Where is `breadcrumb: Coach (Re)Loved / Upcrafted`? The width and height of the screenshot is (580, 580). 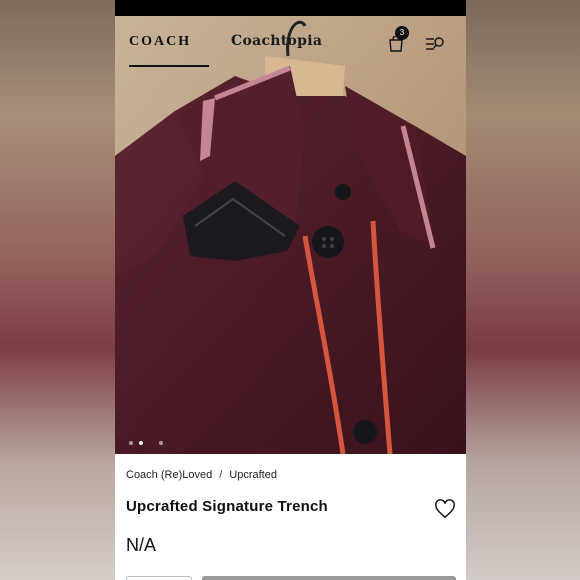
breadcrumb: Coach (Re)Loved / Upcrafted is located at coordinates (201, 475).